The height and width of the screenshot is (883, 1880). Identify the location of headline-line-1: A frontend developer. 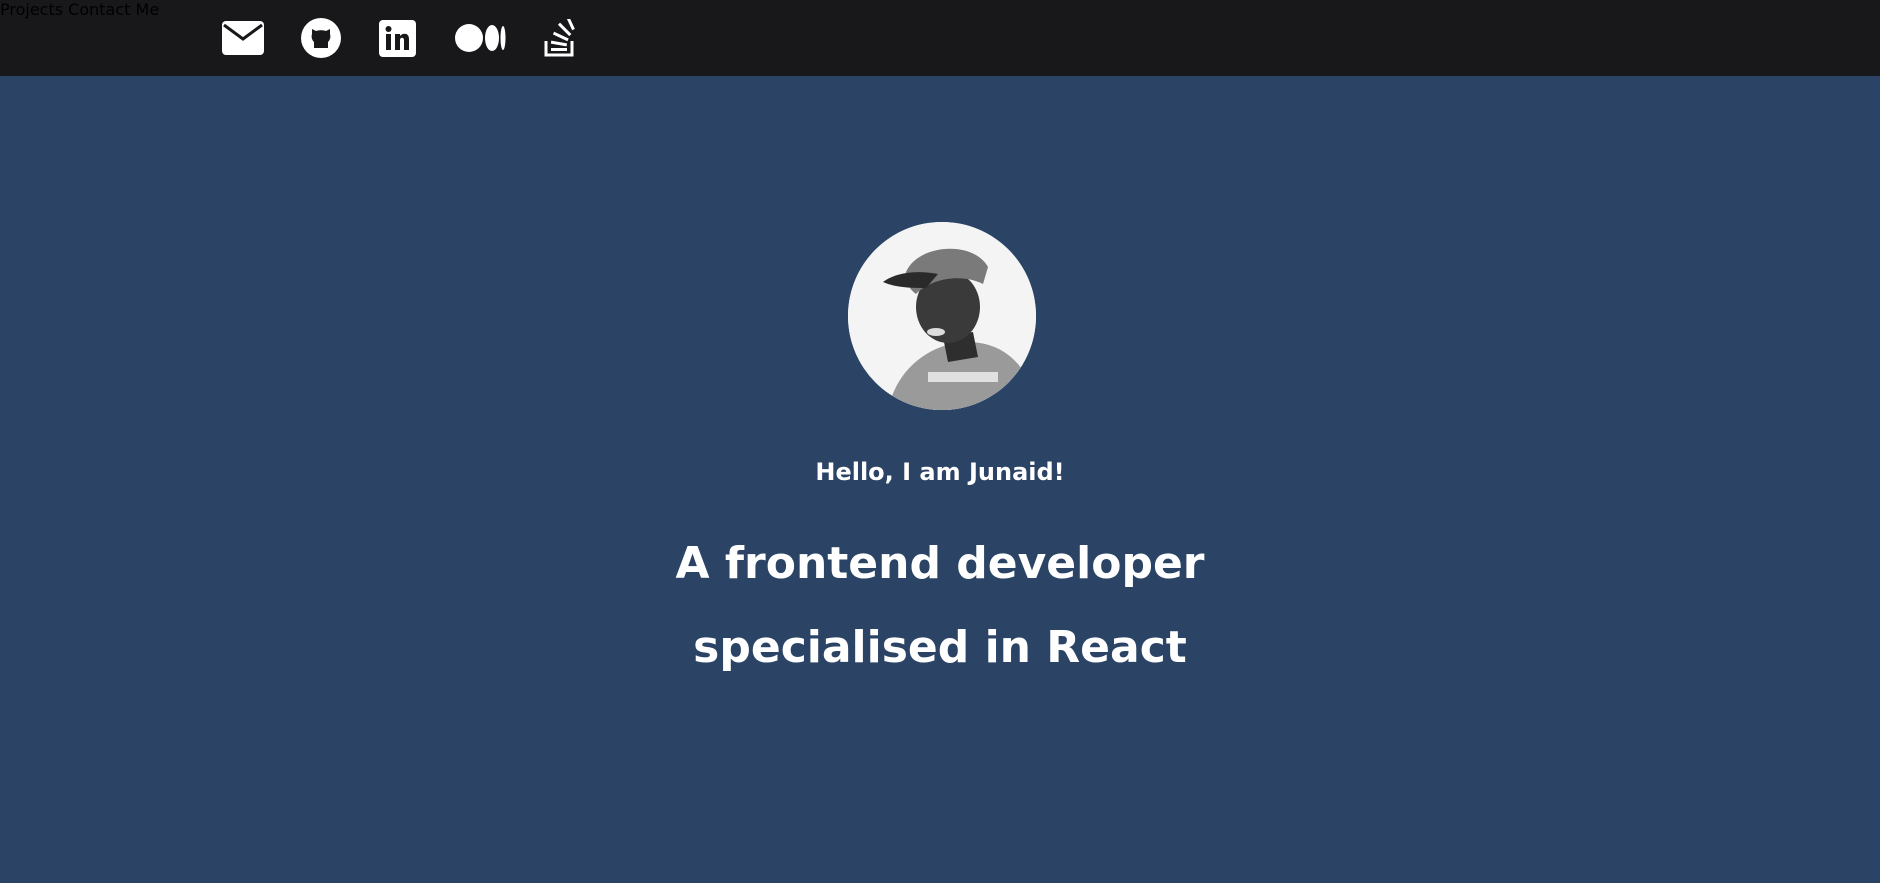
(940, 563).